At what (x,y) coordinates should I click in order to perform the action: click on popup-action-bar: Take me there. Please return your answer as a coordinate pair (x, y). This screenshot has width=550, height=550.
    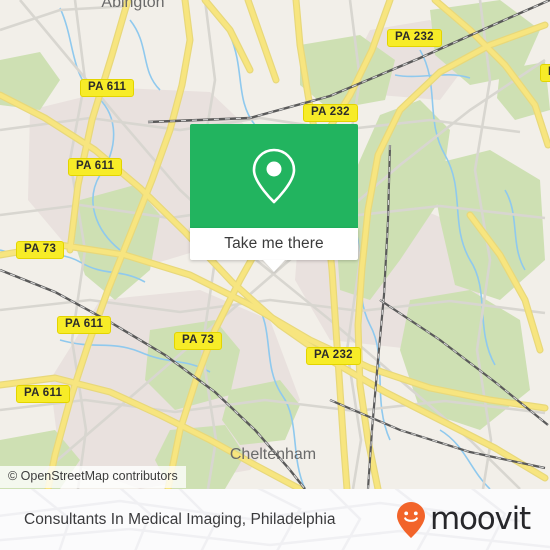
    Looking at the image, I should click on (274, 244).